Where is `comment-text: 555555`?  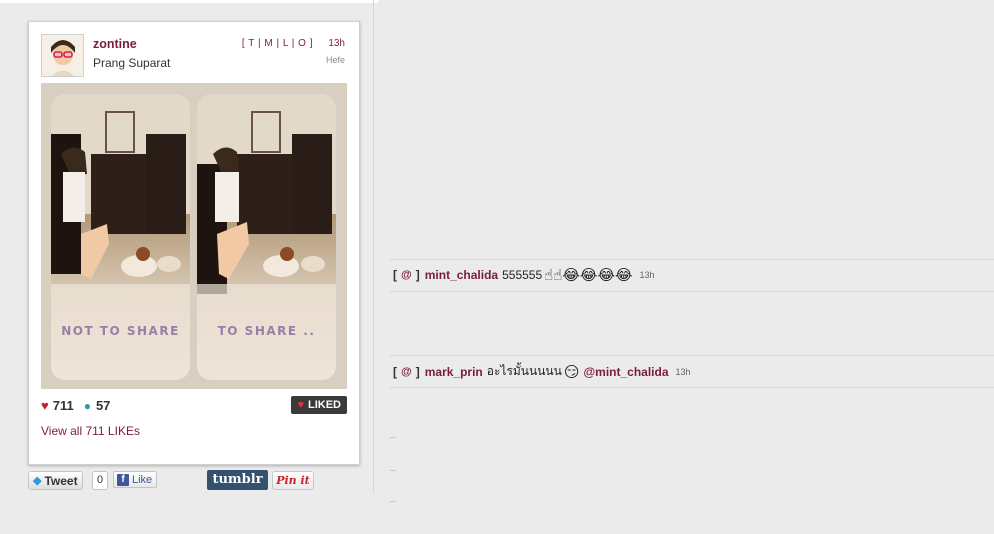 comment-text: 555555 is located at coordinates (522, 275).